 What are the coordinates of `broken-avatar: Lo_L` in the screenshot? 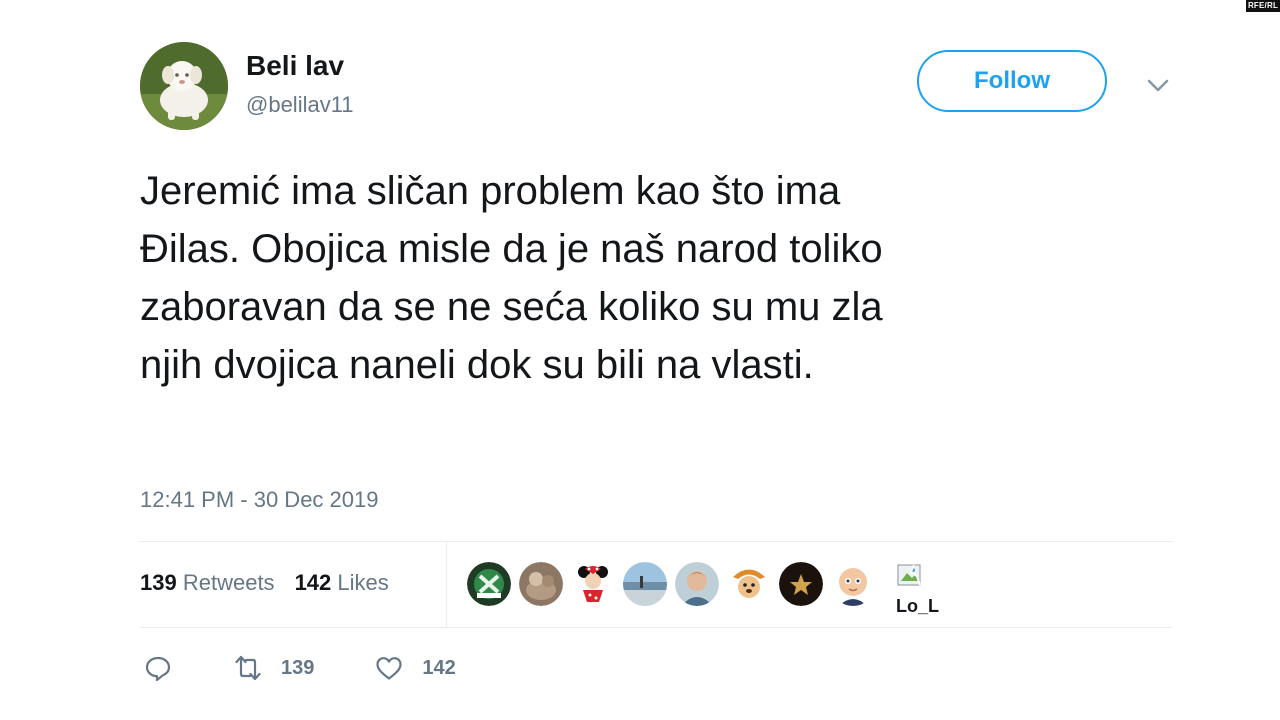 It's located at (926, 592).